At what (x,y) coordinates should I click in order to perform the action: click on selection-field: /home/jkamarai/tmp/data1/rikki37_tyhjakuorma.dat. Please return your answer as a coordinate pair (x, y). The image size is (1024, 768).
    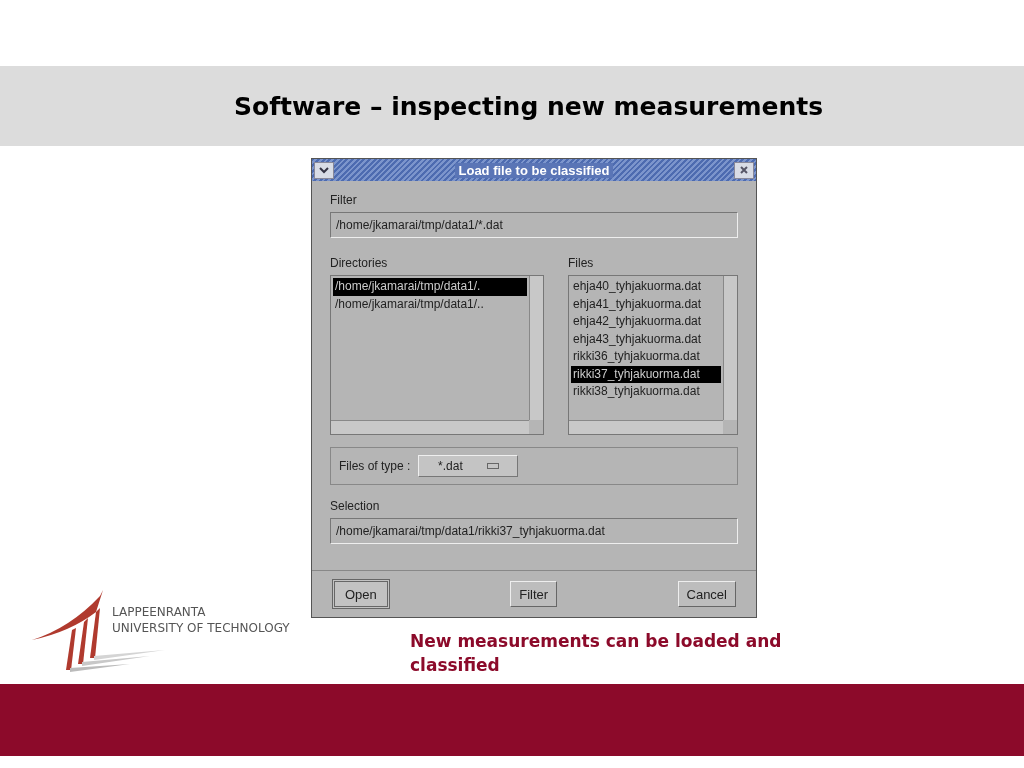
    Looking at the image, I should click on (534, 531).